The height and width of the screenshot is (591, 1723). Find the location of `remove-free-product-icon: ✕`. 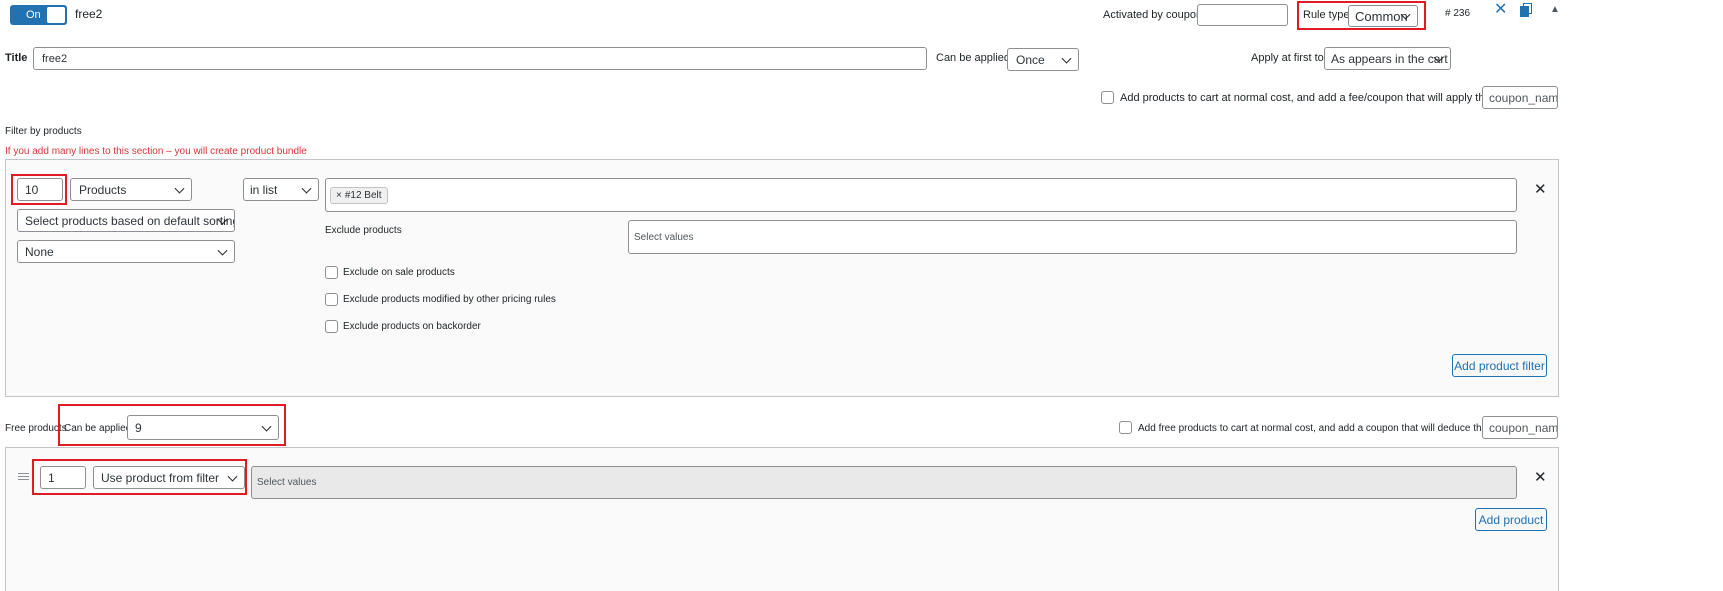

remove-free-product-icon: ✕ is located at coordinates (1540, 477).